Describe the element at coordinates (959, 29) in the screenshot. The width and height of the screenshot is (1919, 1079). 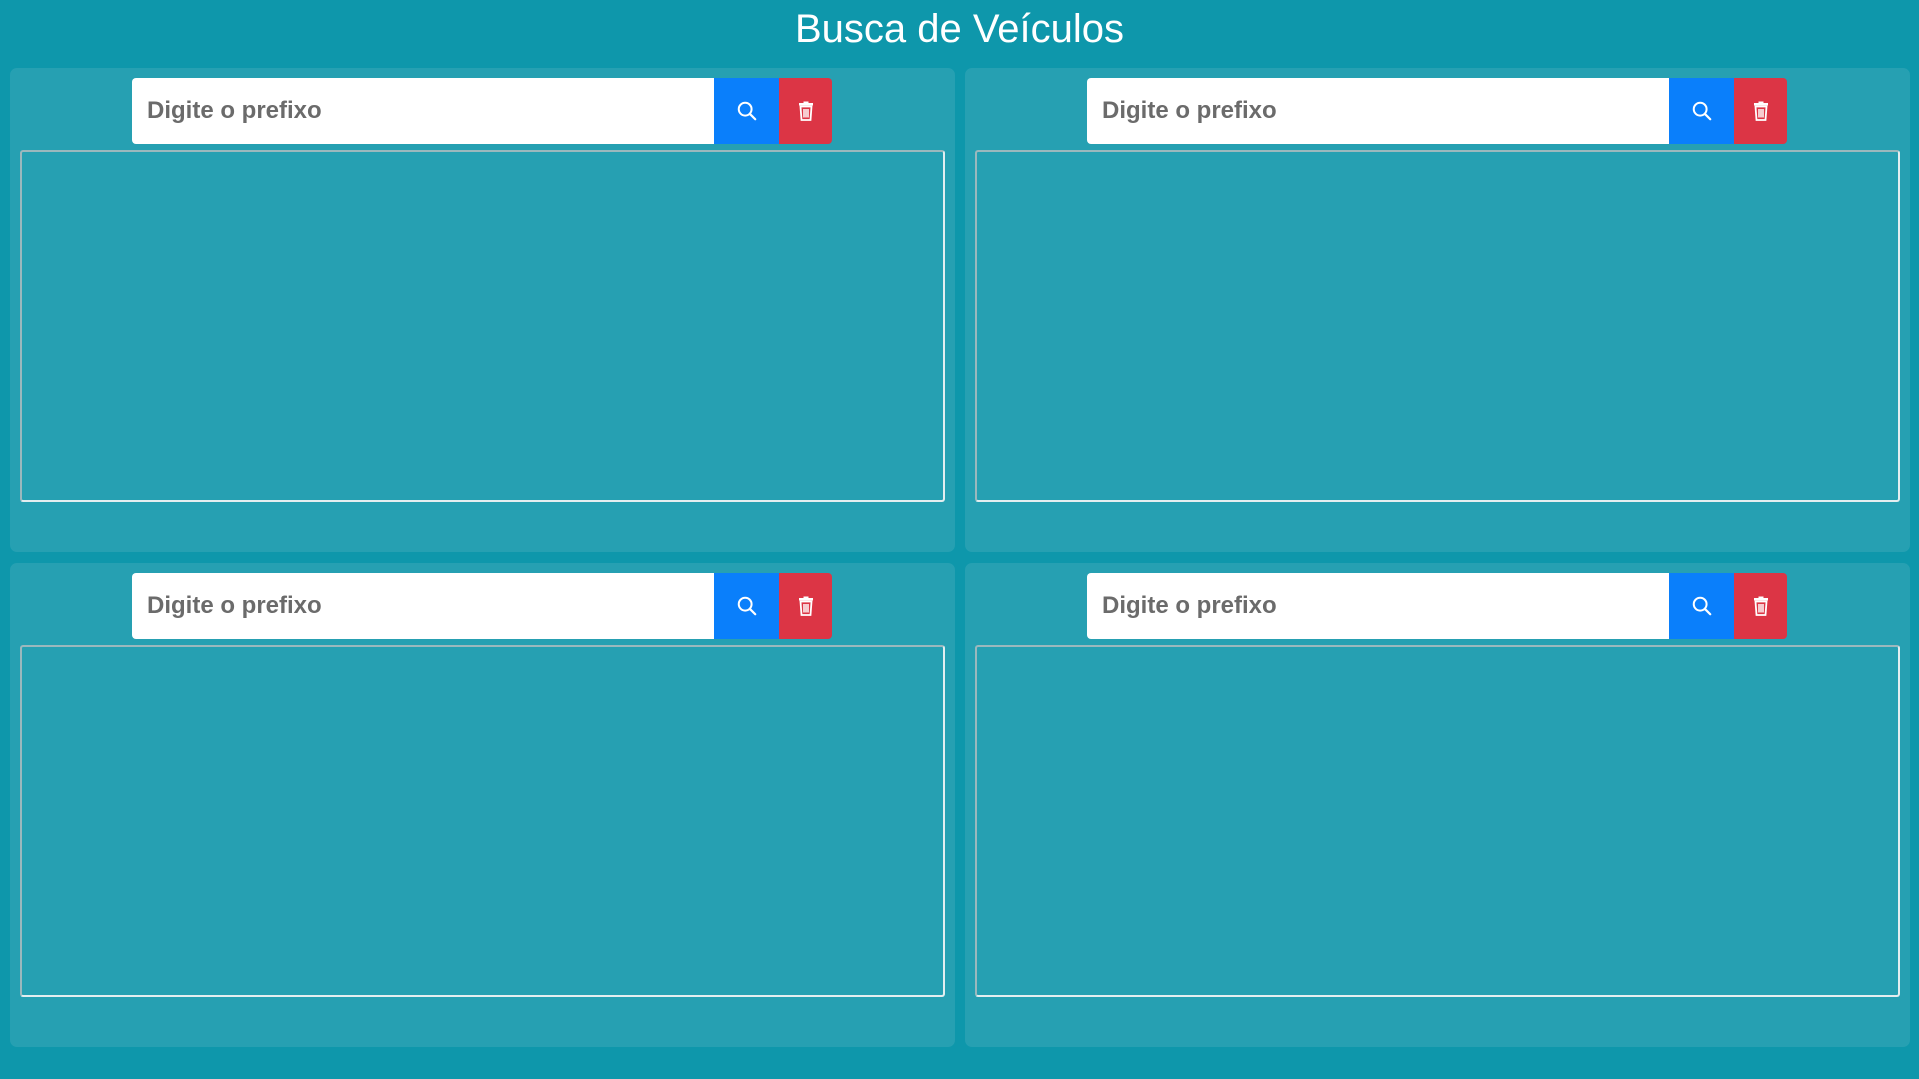
I see `page-title: Busca de Veículos` at that location.